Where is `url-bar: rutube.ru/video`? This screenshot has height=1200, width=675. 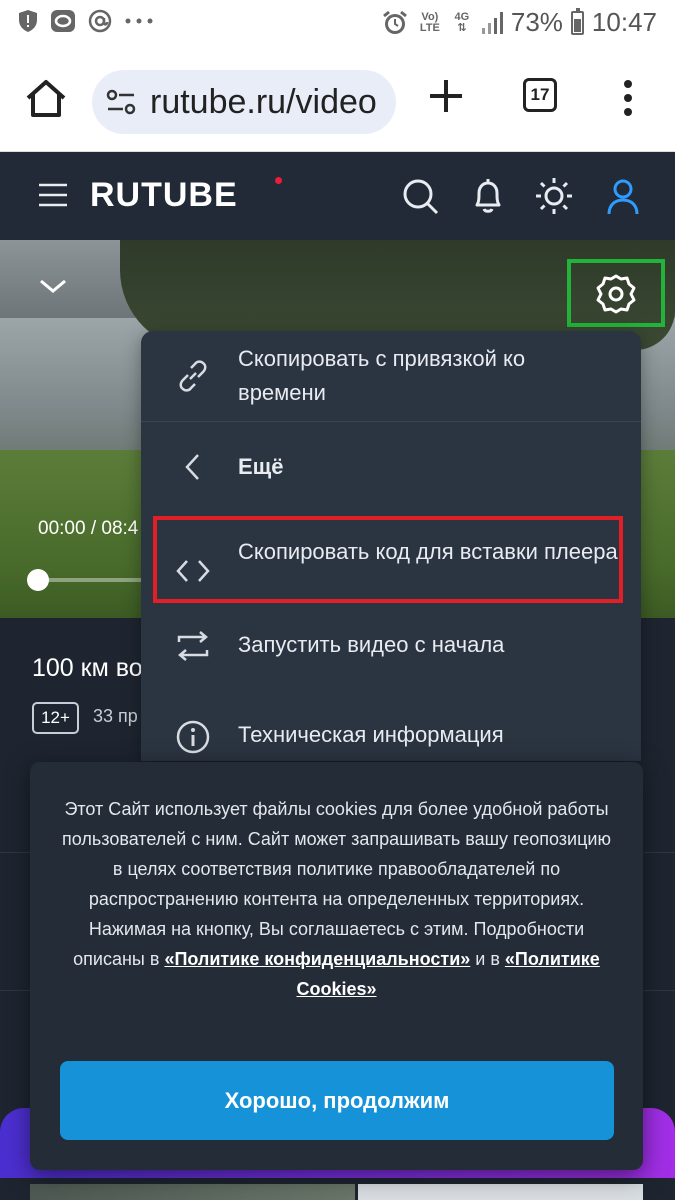
url-bar: rutube.ru/video is located at coordinates (244, 102).